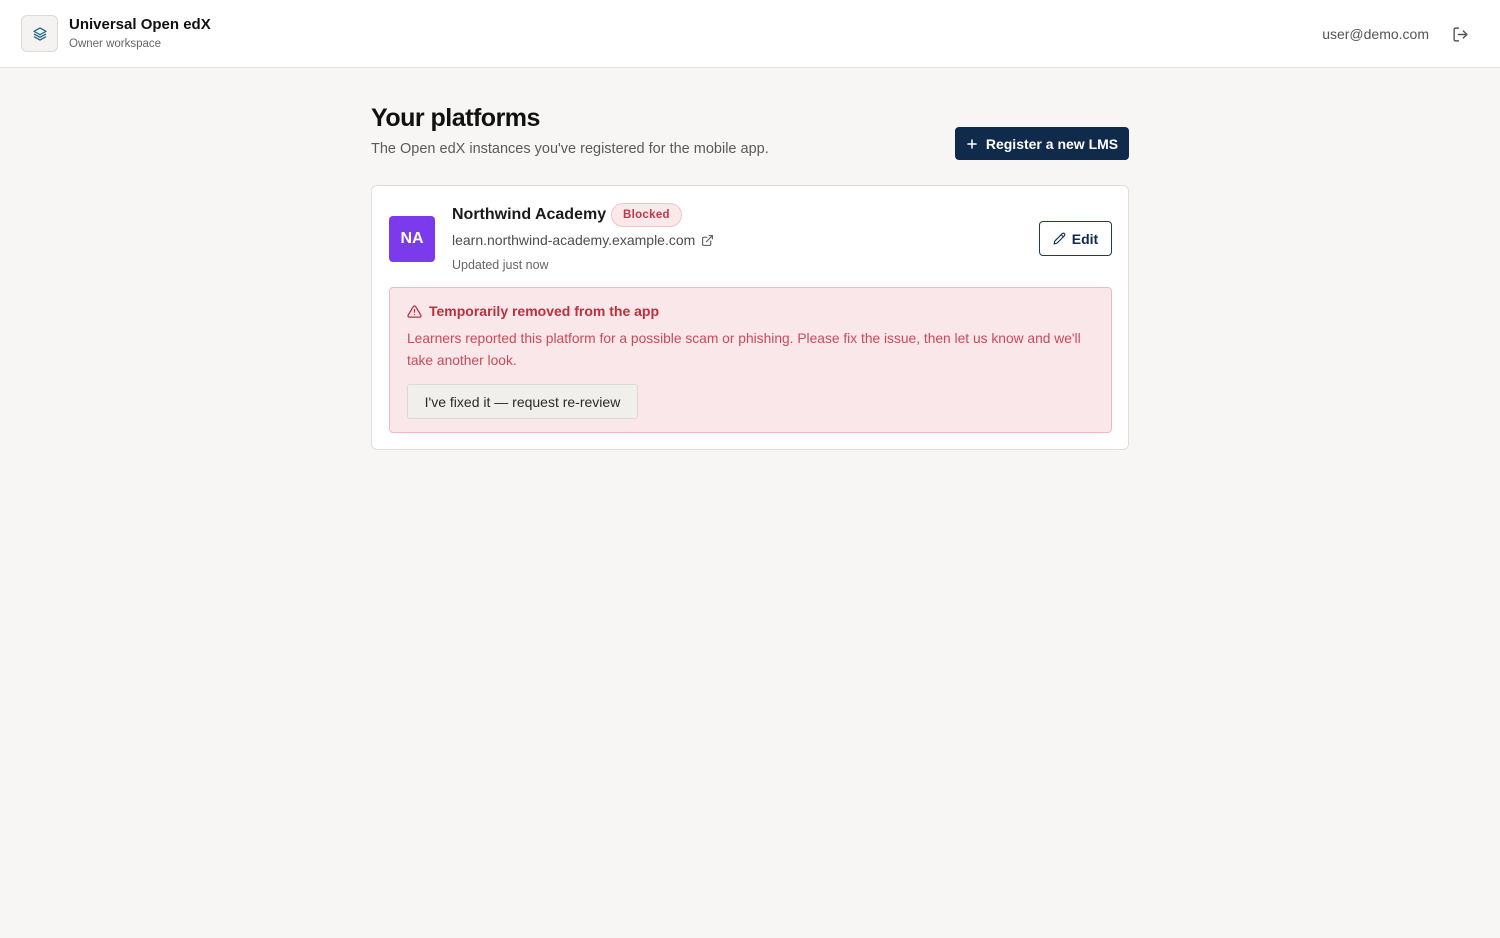  I want to click on alert-title: Temporarily removed from the app, so click(544, 311).